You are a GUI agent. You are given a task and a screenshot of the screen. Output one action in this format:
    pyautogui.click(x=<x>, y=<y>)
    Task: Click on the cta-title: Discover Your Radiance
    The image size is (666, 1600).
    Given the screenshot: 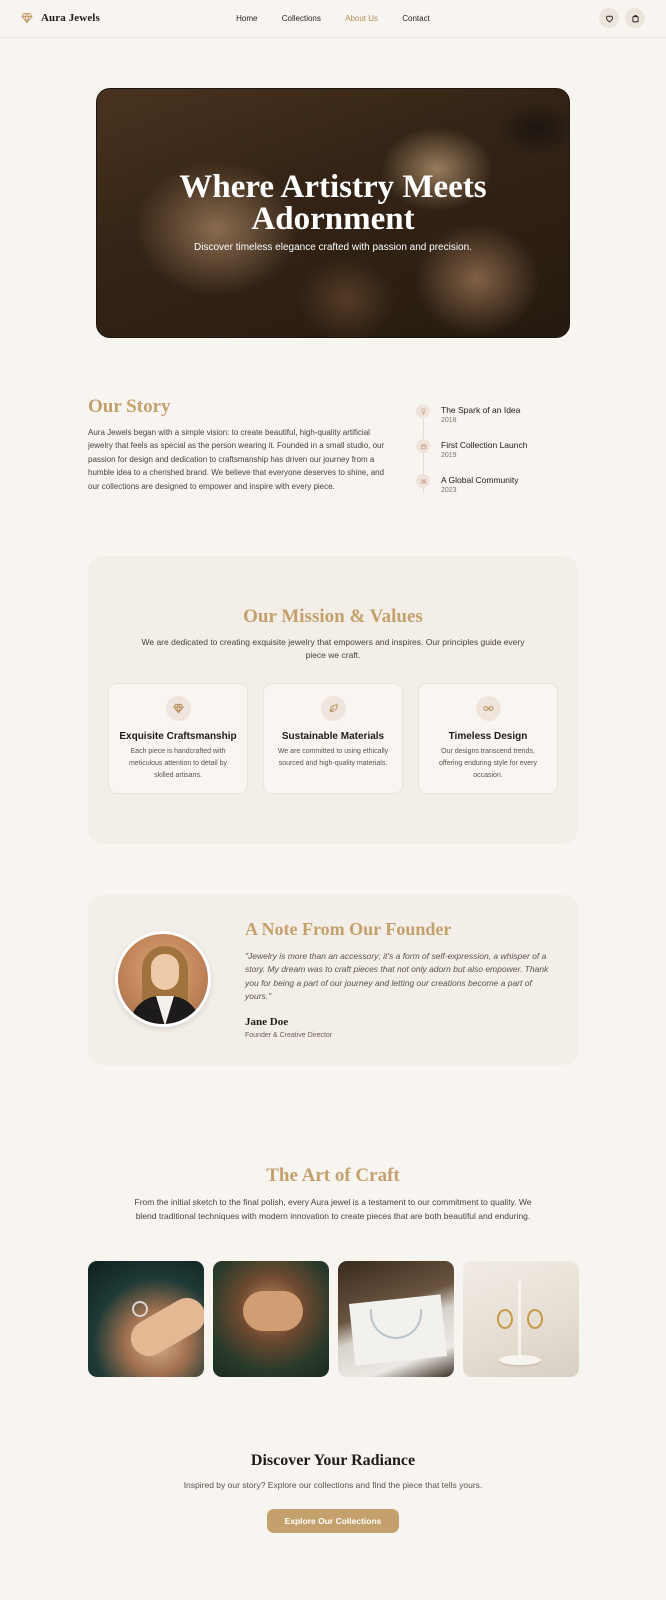 What is the action you would take?
    pyautogui.click(x=333, y=1460)
    